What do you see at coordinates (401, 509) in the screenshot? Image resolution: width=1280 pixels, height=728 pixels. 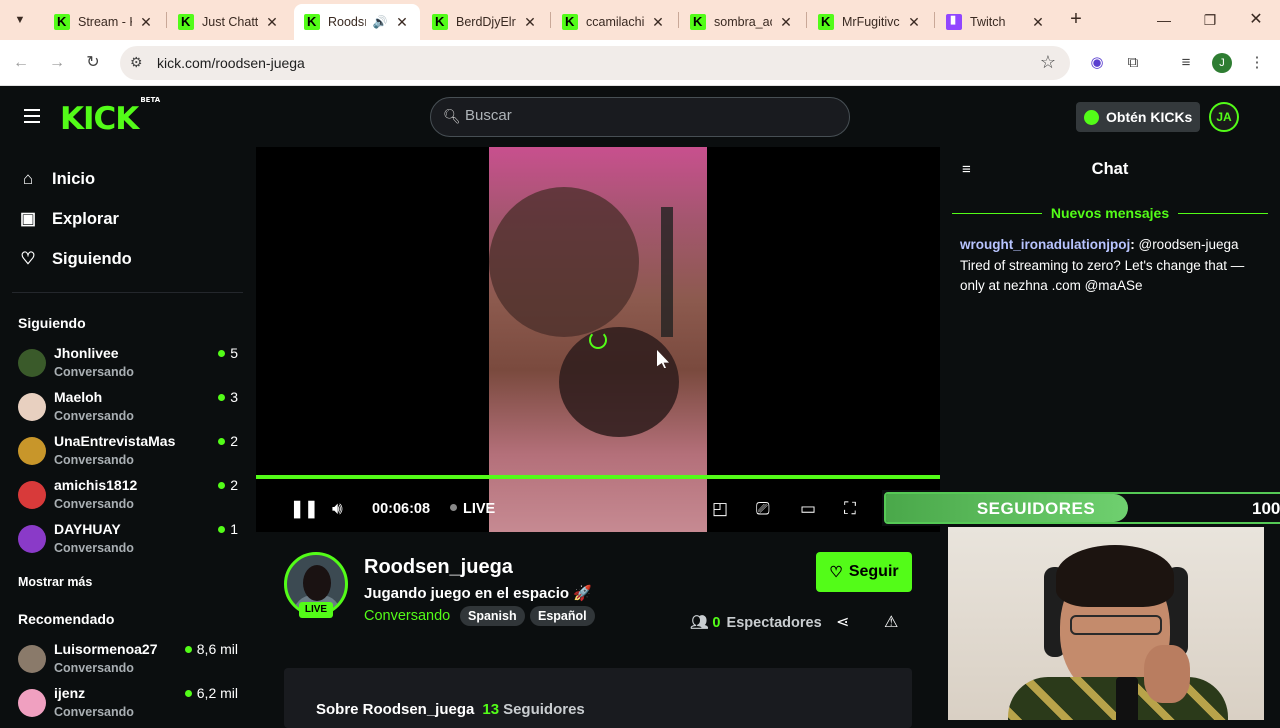 I see `video-timecode: 00:06:08` at bounding box center [401, 509].